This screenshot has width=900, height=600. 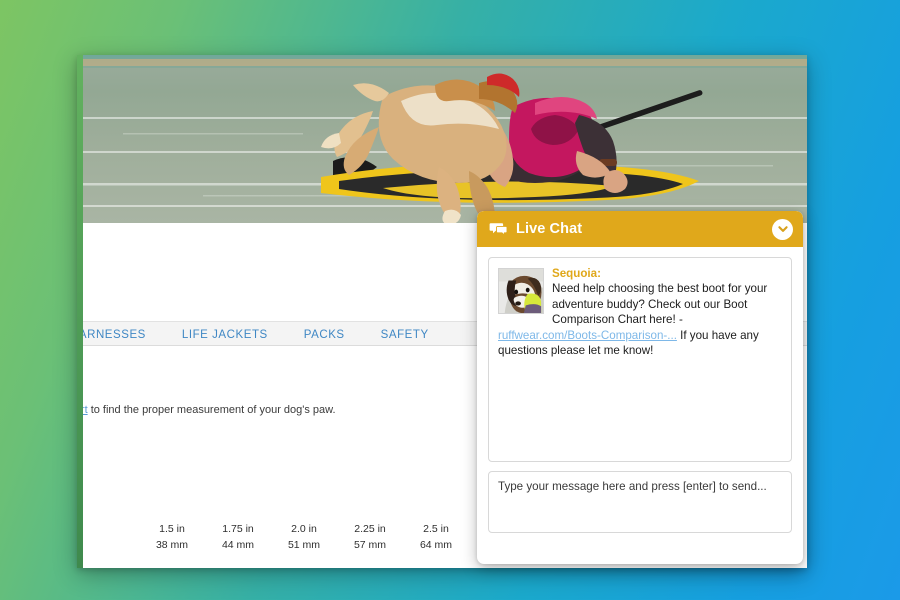 What do you see at coordinates (370, 537) in the screenshot?
I see `size-column: 2.25 in 57 mm` at bounding box center [370, 537].